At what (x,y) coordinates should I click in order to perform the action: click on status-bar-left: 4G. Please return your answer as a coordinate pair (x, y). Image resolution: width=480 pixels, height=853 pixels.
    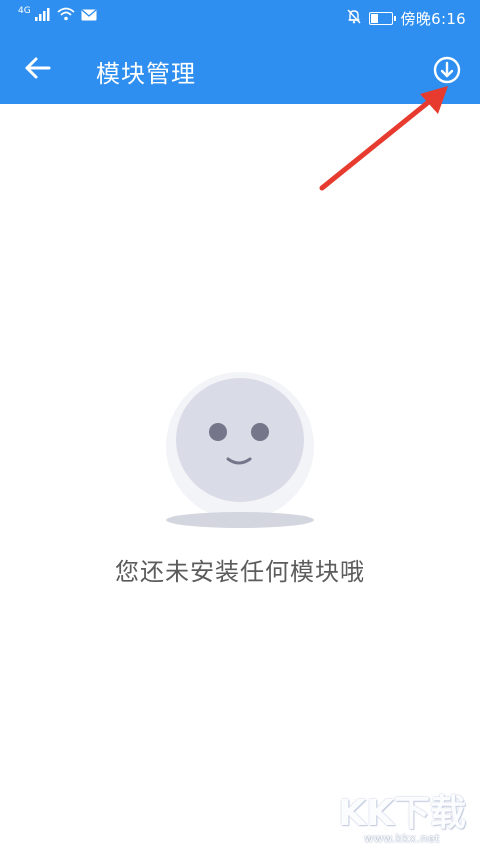
    Looking at the image, I should click on (57, 15).